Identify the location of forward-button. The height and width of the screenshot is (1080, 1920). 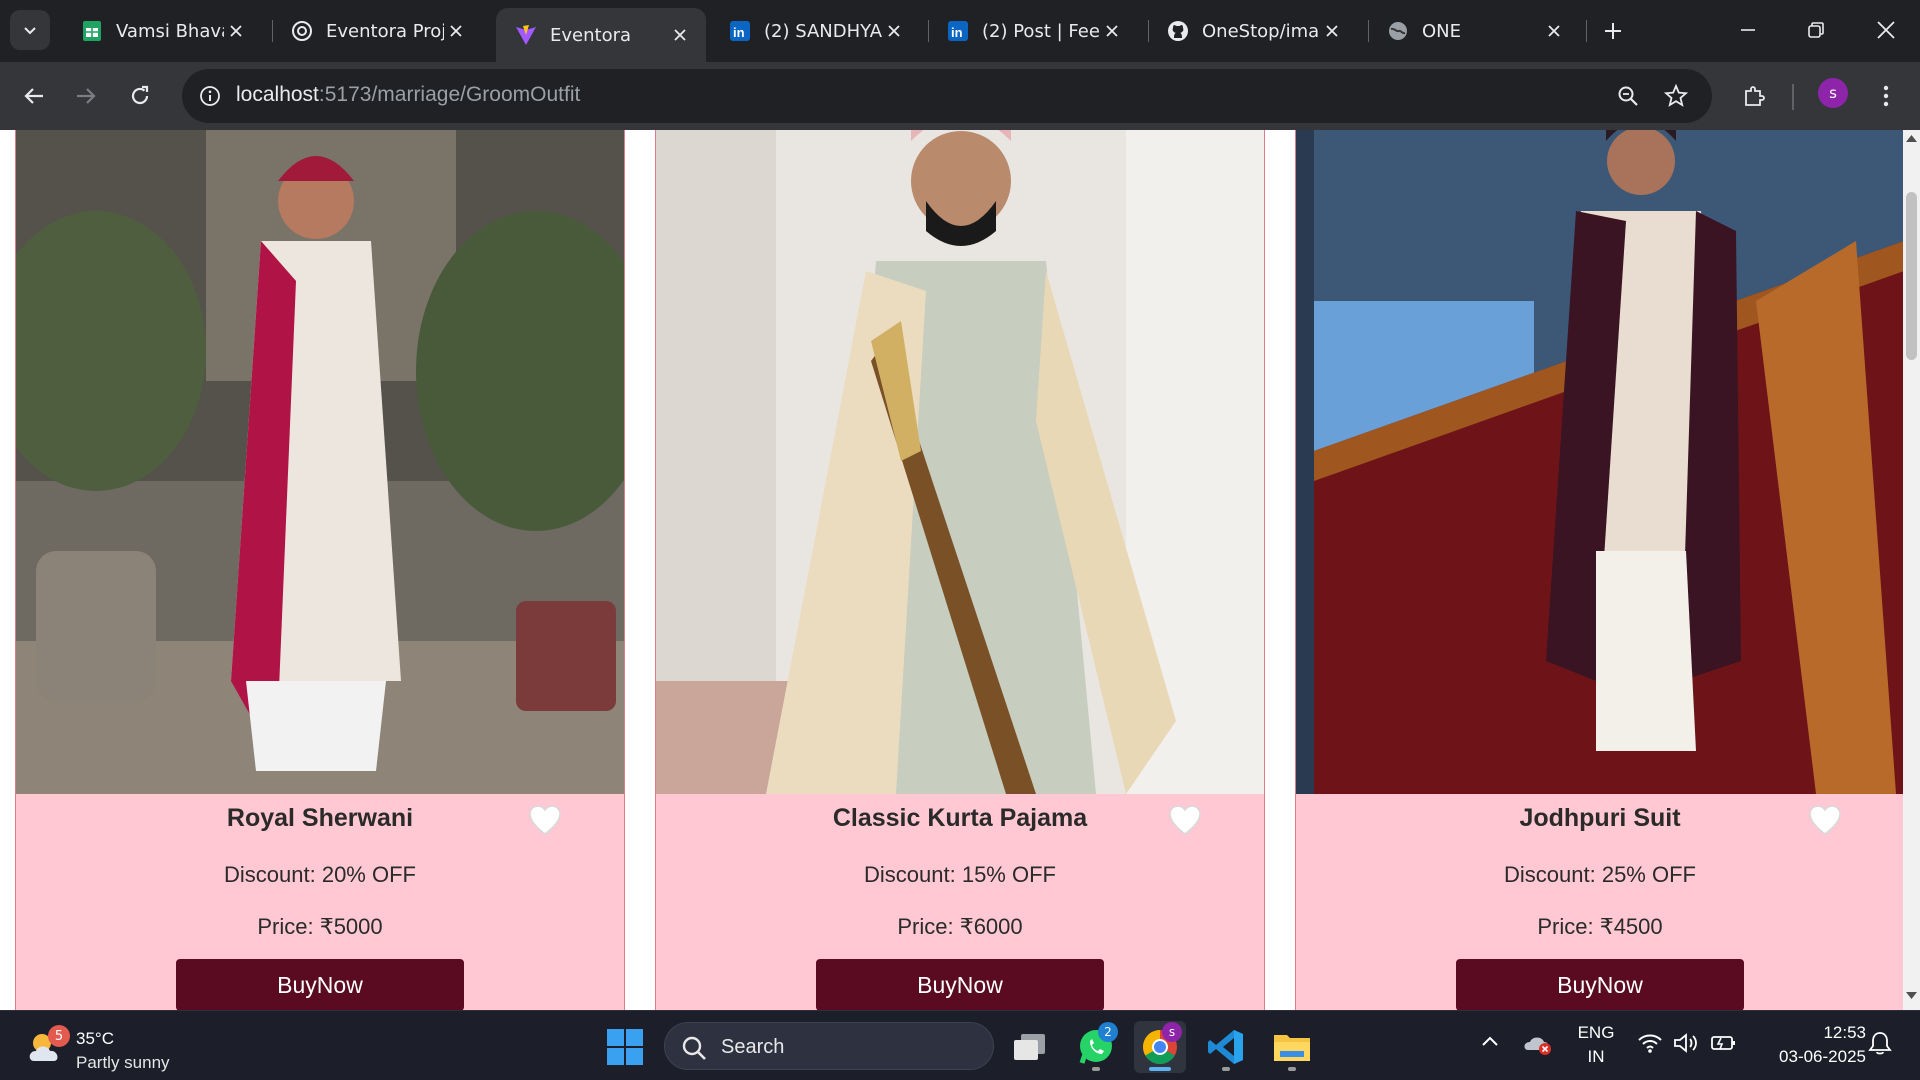
(86, 96).